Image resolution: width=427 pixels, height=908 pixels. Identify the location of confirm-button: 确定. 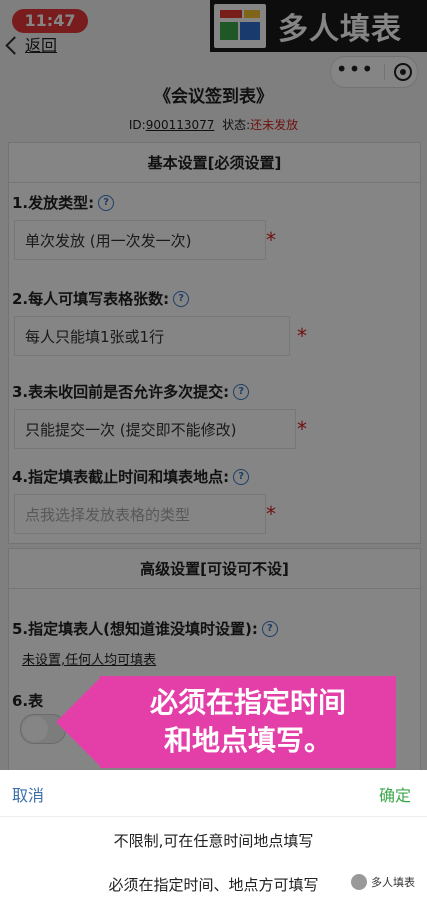
(395, 794).